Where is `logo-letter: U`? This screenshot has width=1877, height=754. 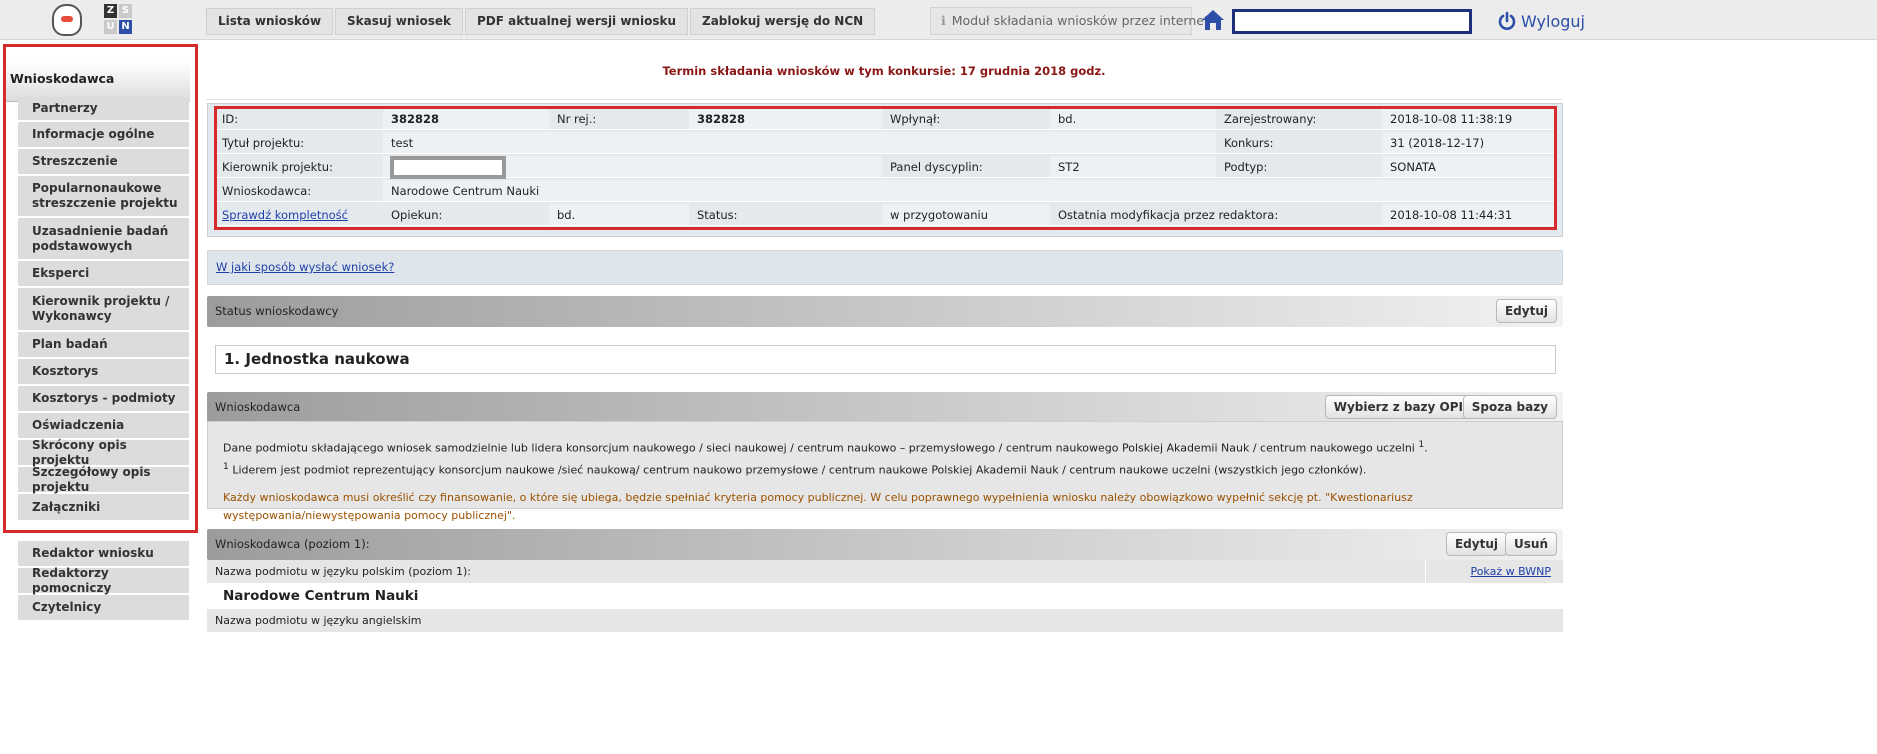
logo-letter: U is located at coordinates (110, 27).